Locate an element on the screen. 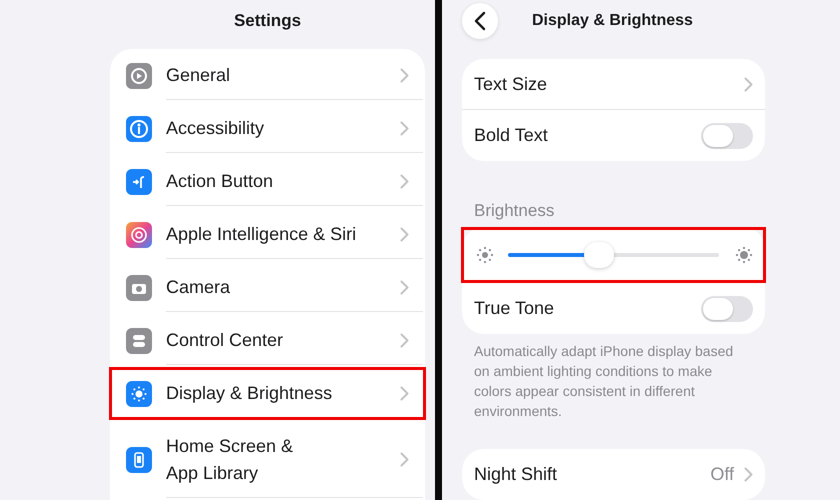  back-icon is located at coordinates (480, 20).